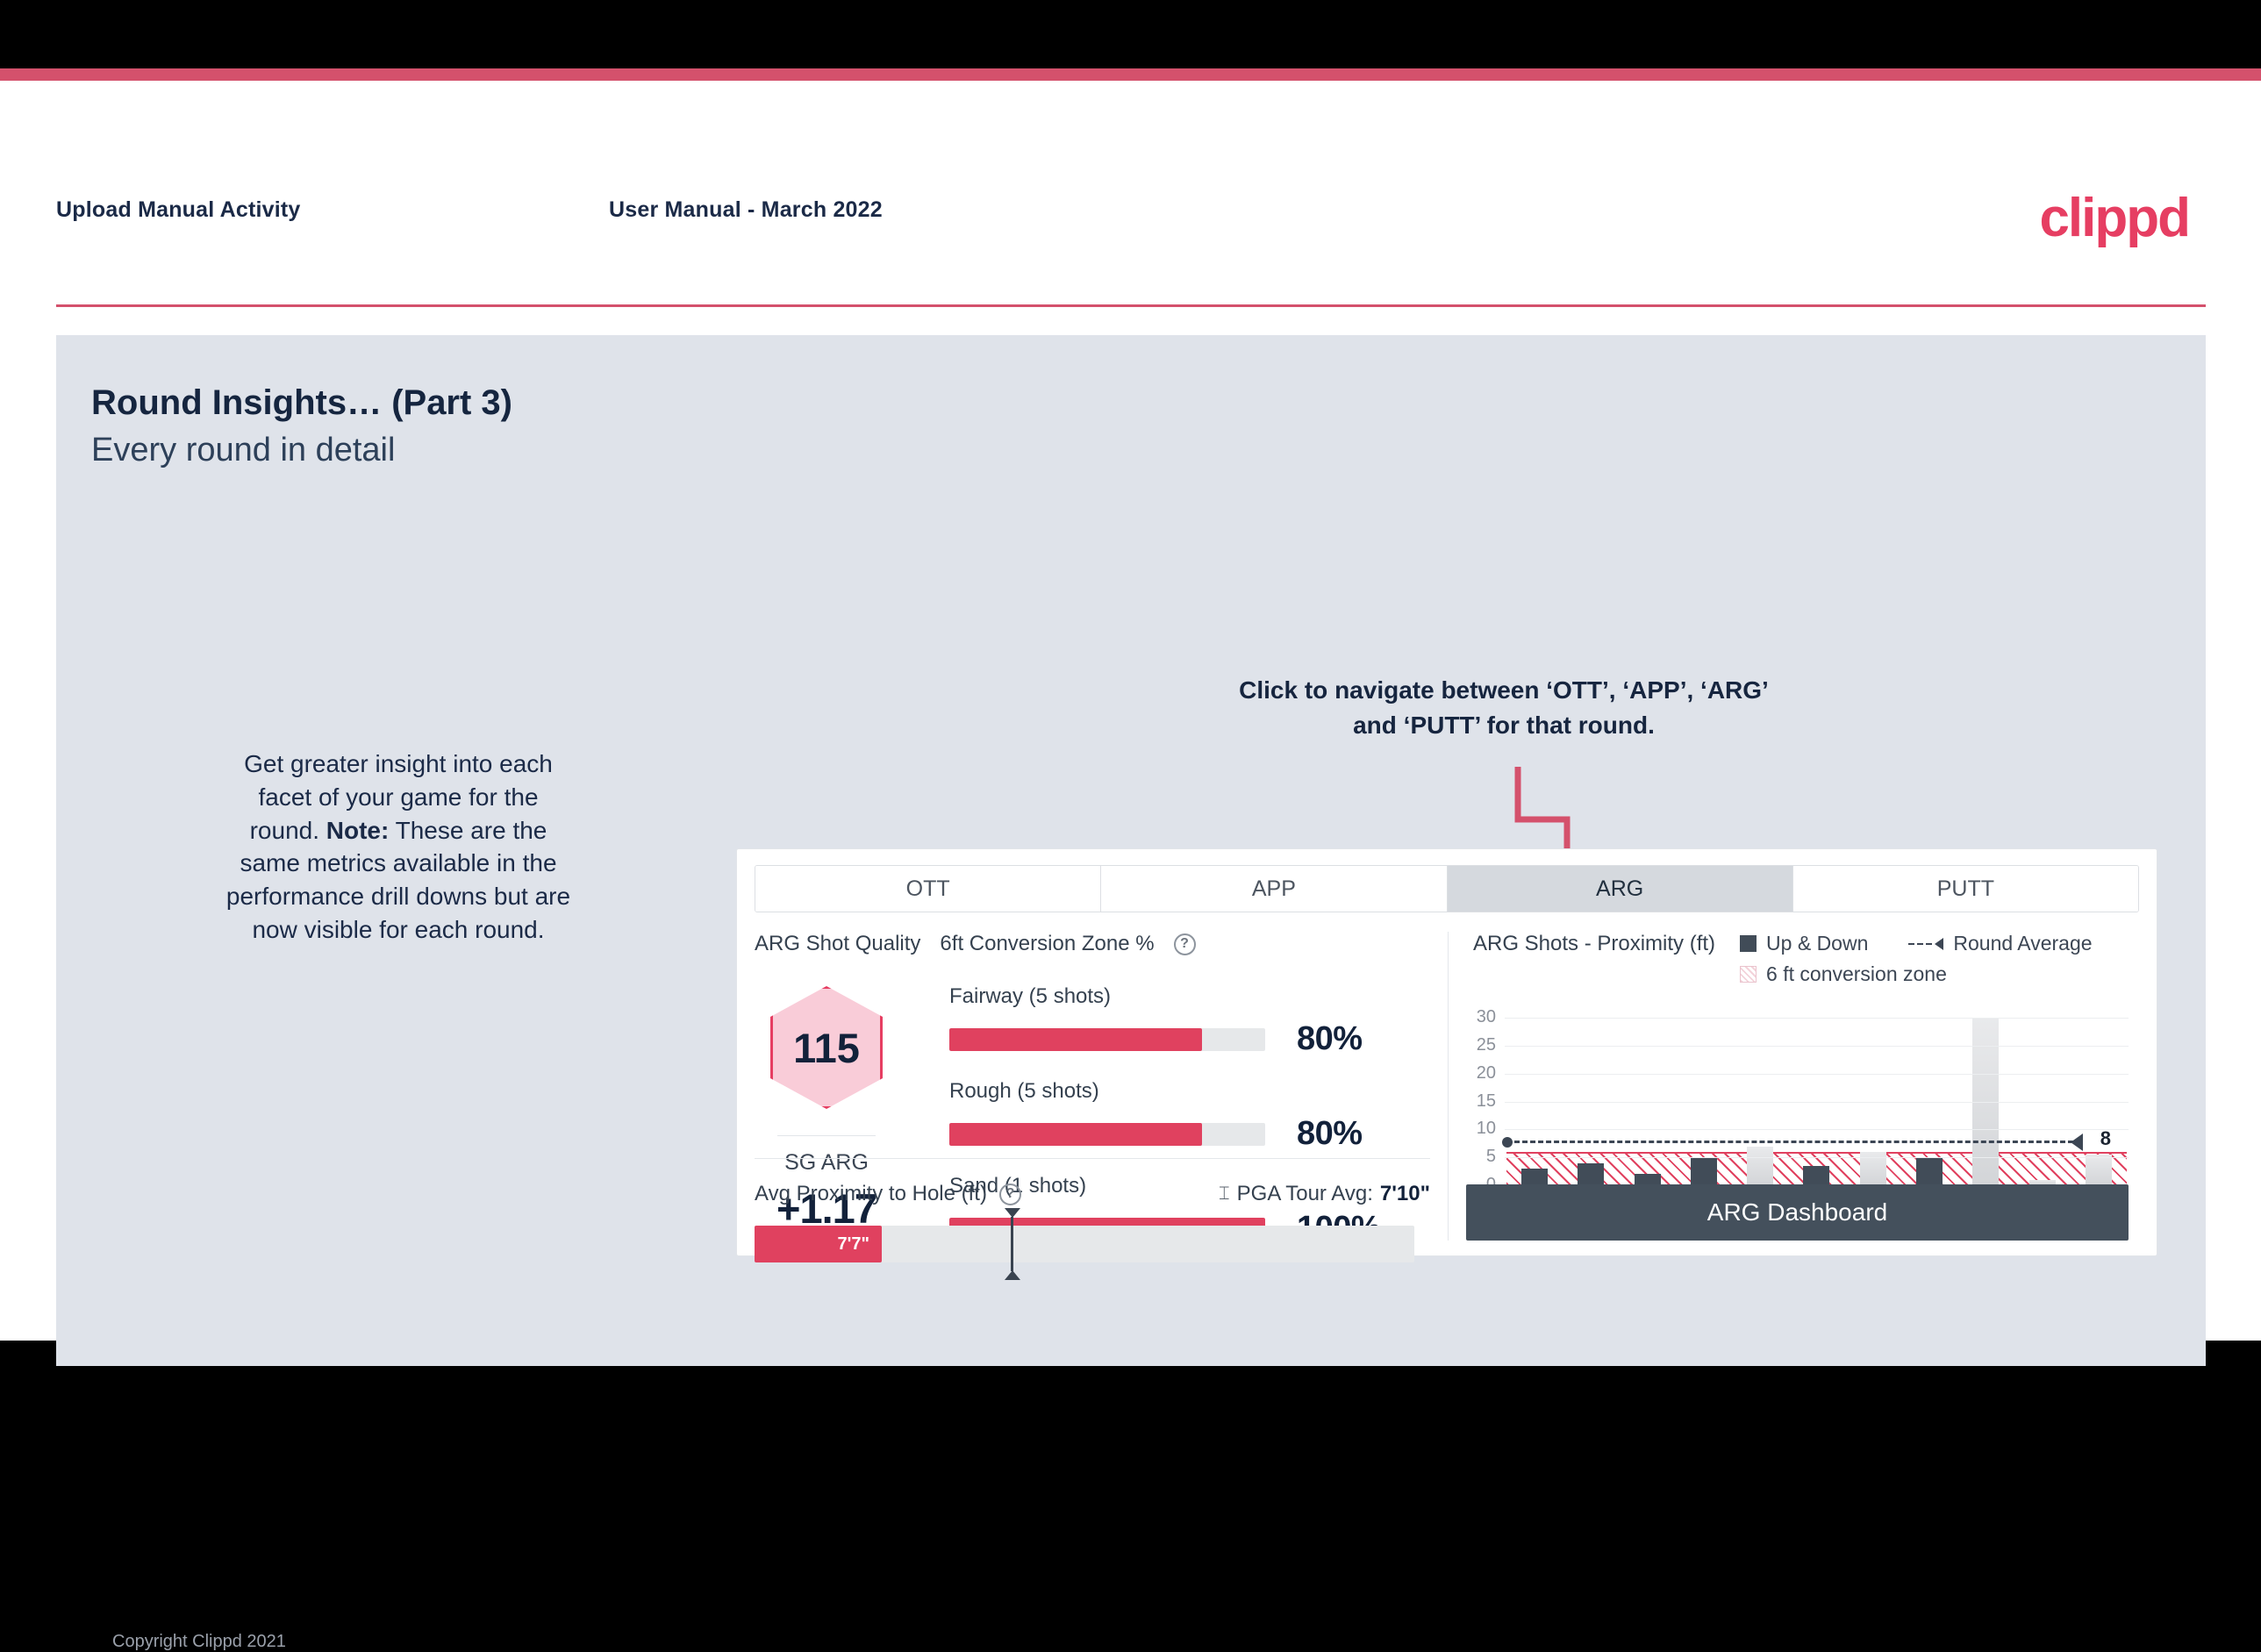 The image size is (2261, 1652). Describe the element at coordinates (1092, 1158) in the screenshot. I see `proximity-divider` at that location.